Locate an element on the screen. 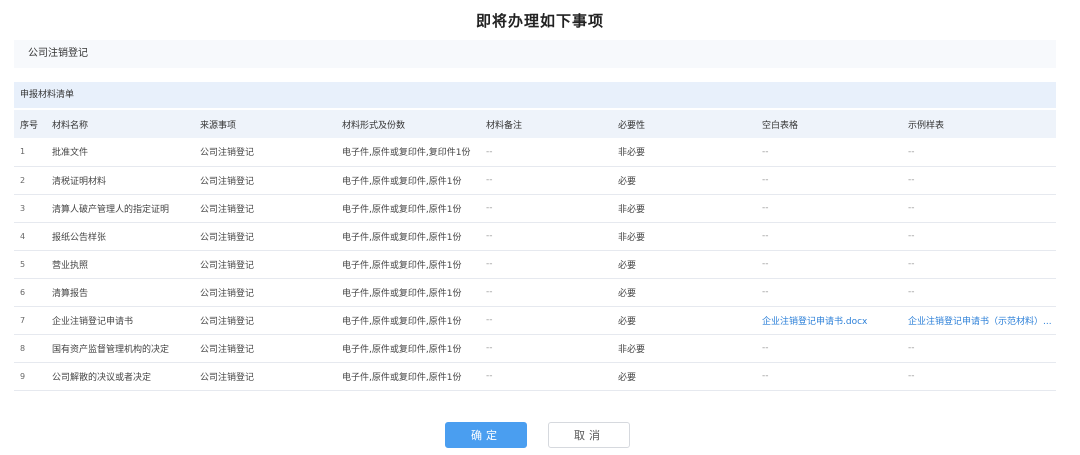 This screenshot has height=455, width=1080. column-header-note: 材料备注 is located at coordinates (504, 125).